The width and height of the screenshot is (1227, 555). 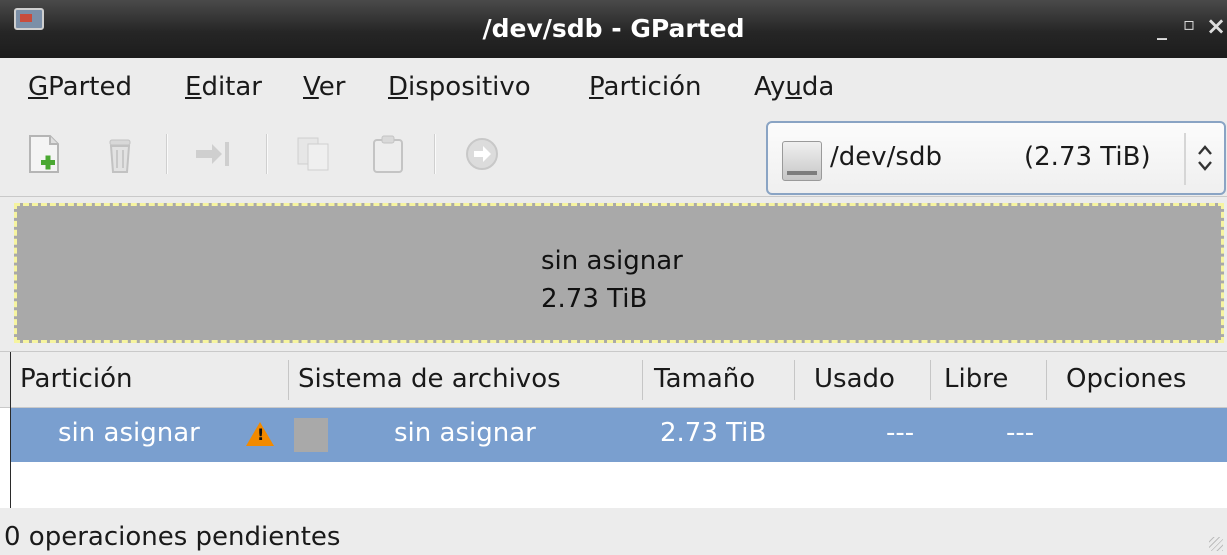 What do you see at coordinates (44, 154) in the screenshot?
I see `new-partition-icon` at bounding box center [44, 154].